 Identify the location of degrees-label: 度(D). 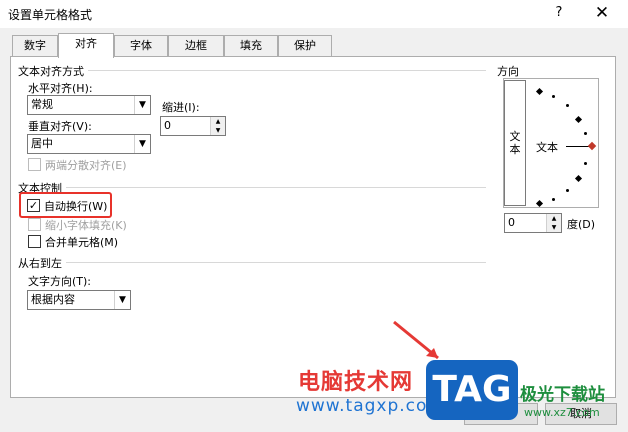
(581, 224).